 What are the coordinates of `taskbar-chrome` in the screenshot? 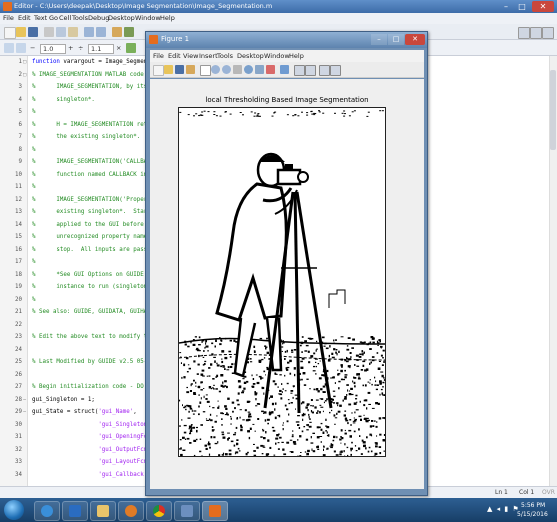 It's located at (159, 511).